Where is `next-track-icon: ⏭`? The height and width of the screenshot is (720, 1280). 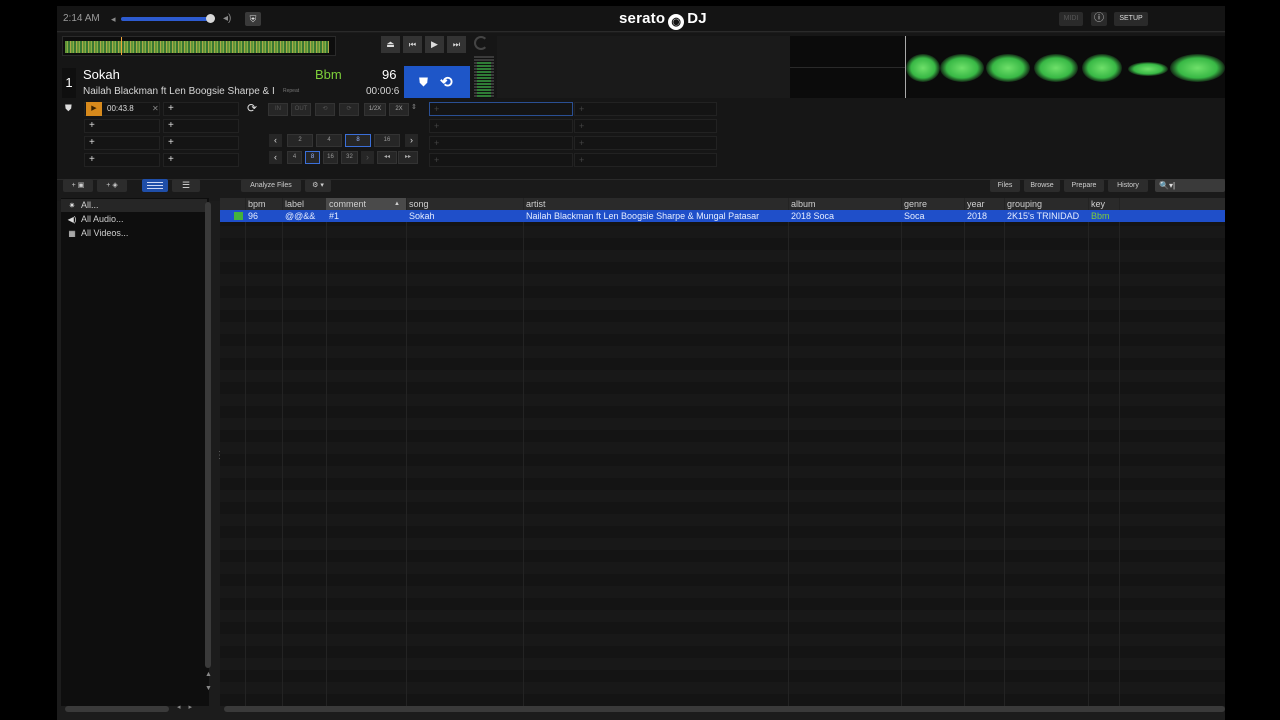 next-track-icon: ⏭ is located at coordinates (456, 44).